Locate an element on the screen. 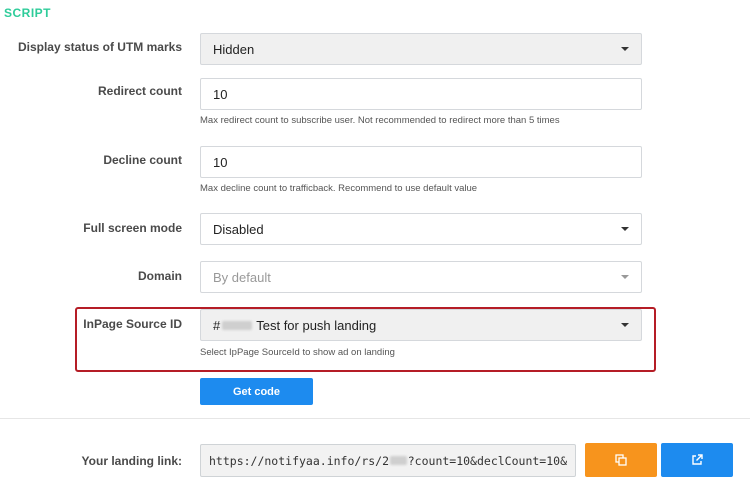 This screenshot has width=750, height=495. fullscreen-select: Disabled is located at coordinates (421, 229).